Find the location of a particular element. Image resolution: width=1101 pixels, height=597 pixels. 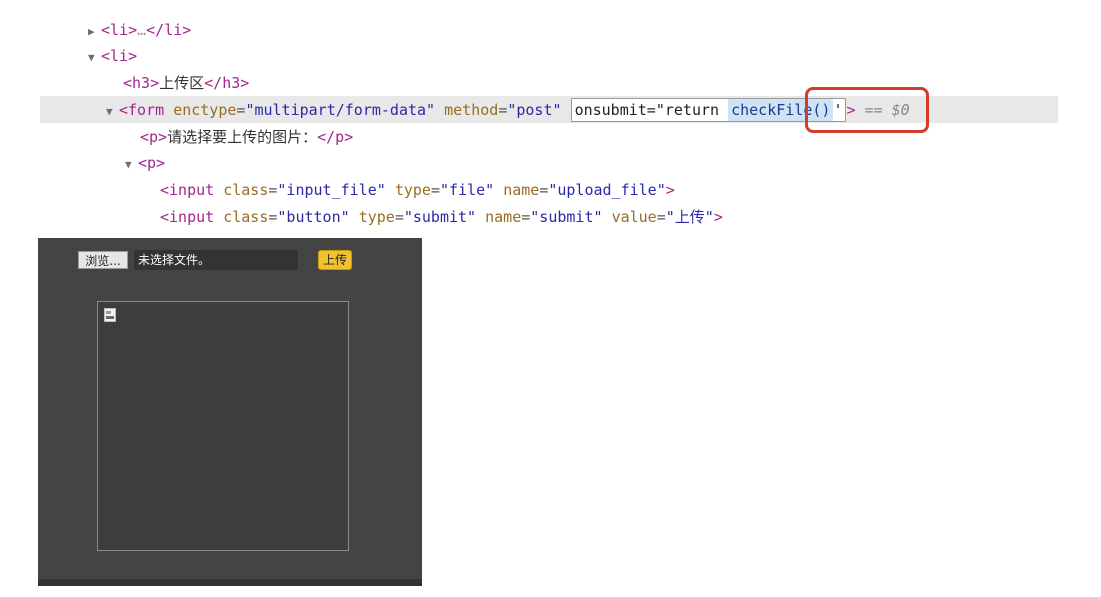

value-class: "input_file" is located at coordinates (331, 190).